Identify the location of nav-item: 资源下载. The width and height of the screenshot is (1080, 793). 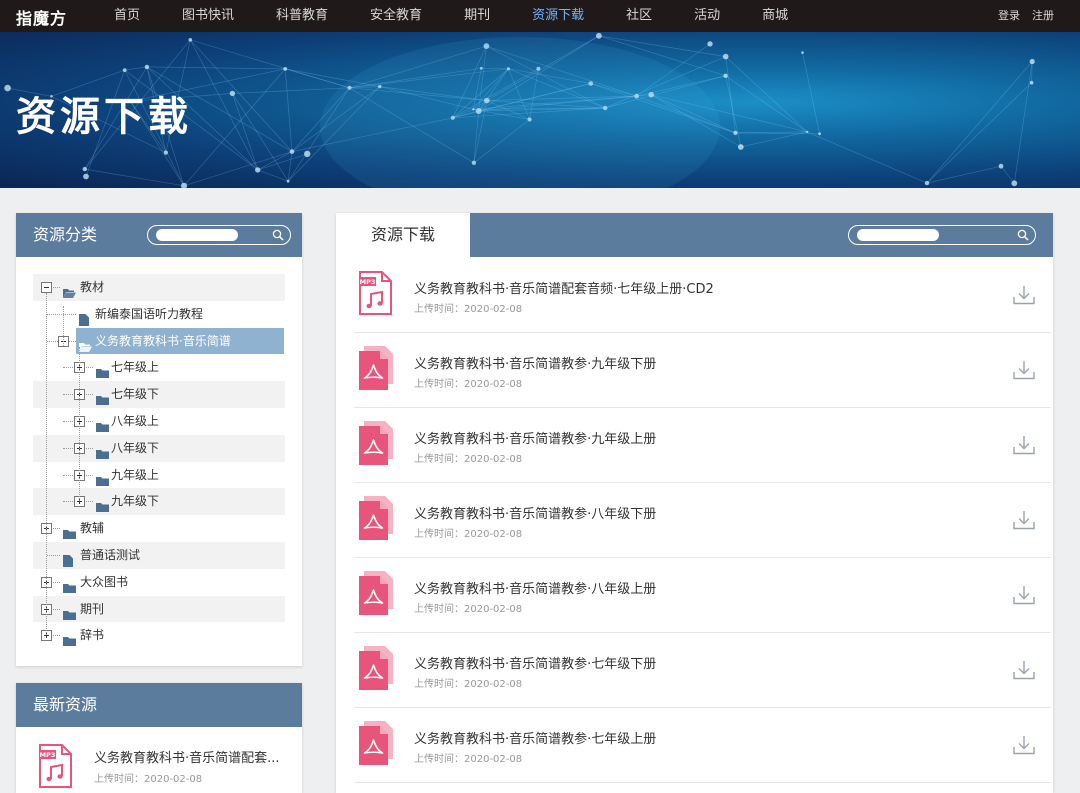
(558, 16).